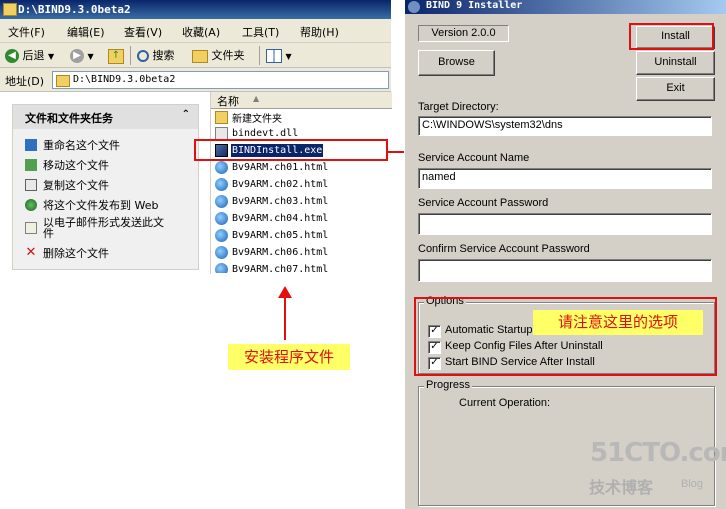  I want to click on file-item: Bv9ARM.ch03.html, so click(272, 203).